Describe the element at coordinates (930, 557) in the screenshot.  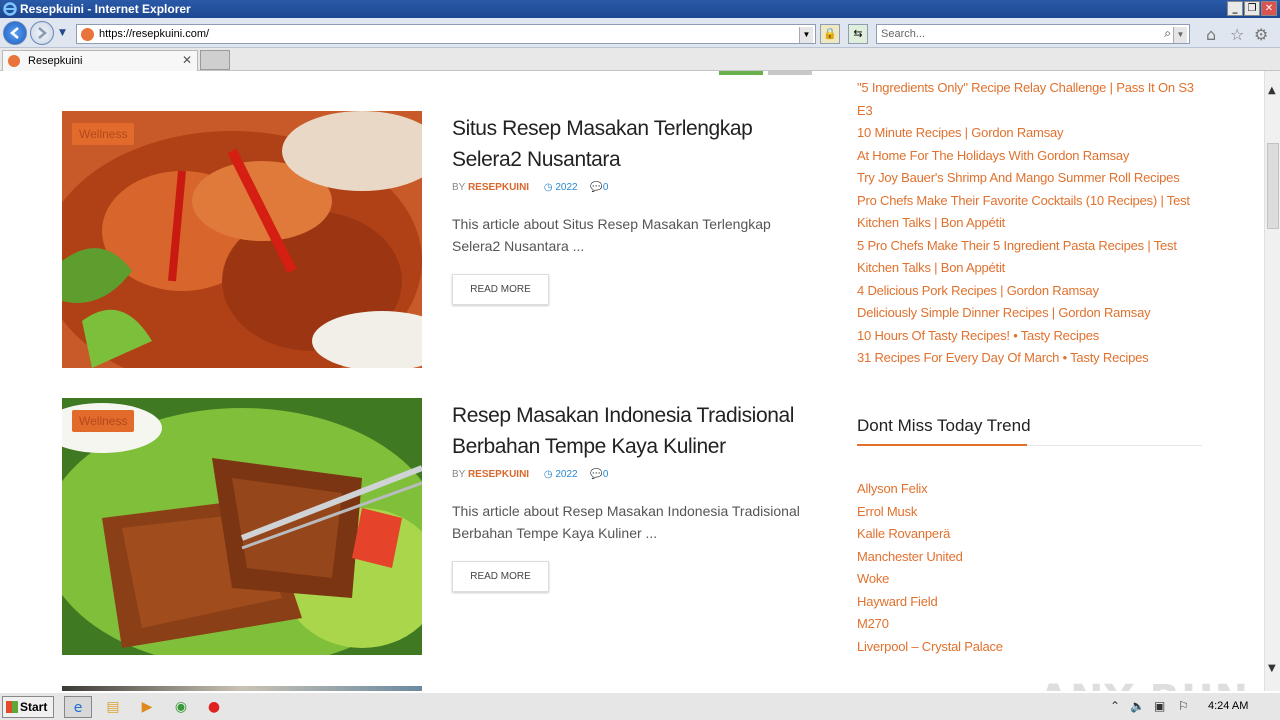
I see `trend-link: Manchester United` at that location.